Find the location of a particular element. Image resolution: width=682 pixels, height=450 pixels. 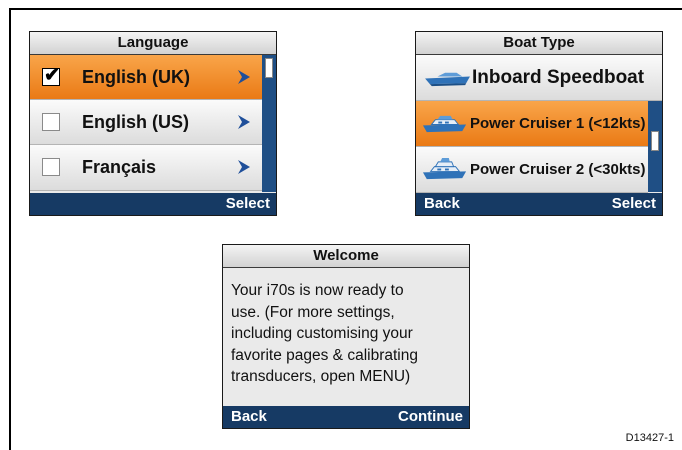

welcome-message-line: including customising your is located at coordinates (322, 334).